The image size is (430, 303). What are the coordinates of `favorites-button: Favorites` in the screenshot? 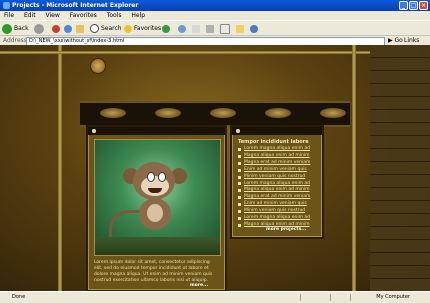 It's located at (142, 28).